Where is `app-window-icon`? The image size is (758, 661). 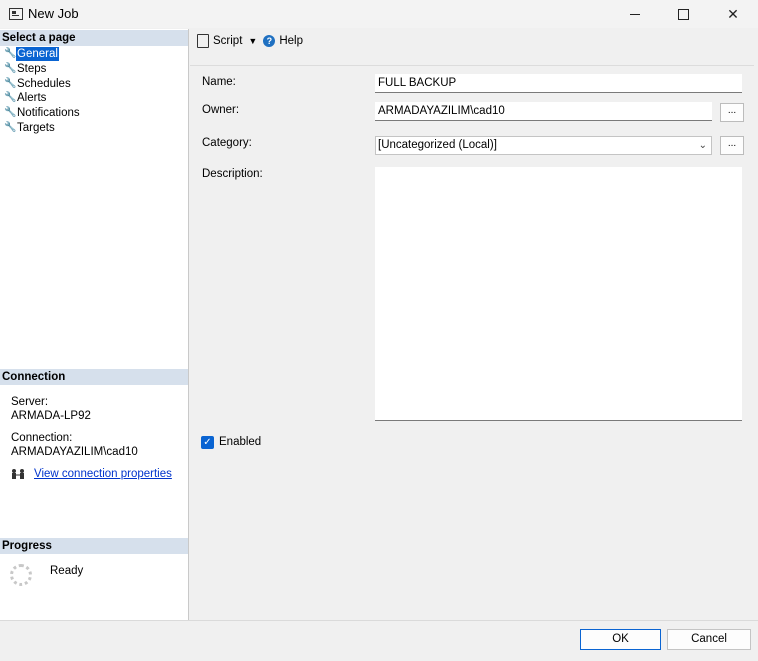 app-window-icon is located at coordinates (16, 14).